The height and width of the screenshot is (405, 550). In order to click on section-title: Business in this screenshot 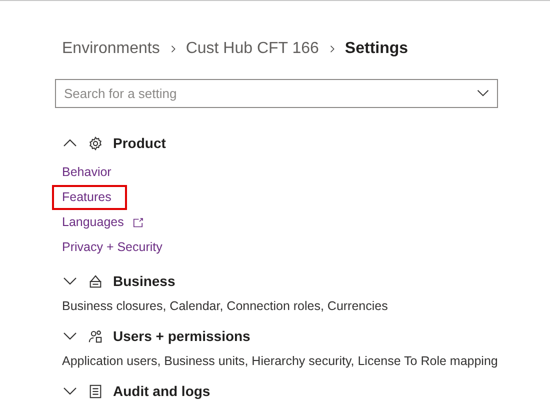, I will do `click(144, 281)`.